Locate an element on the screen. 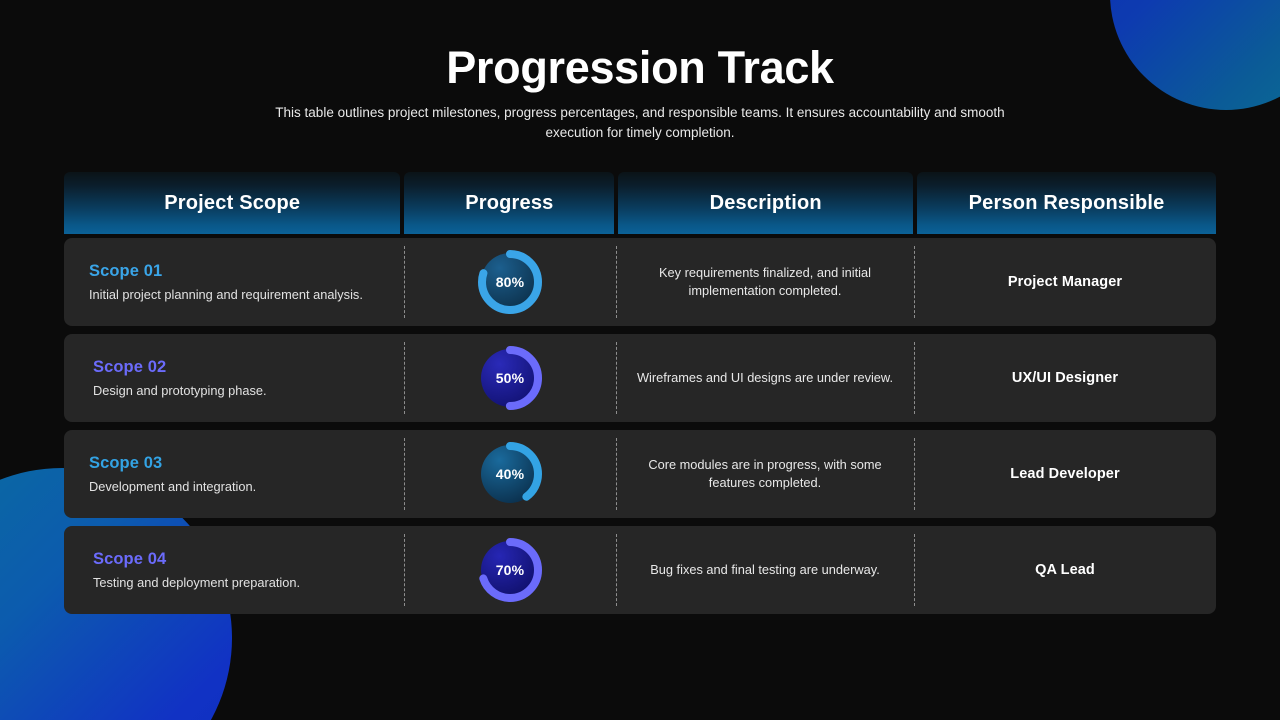  progress-percent-label: 70% is located at coordinates (510, 570).